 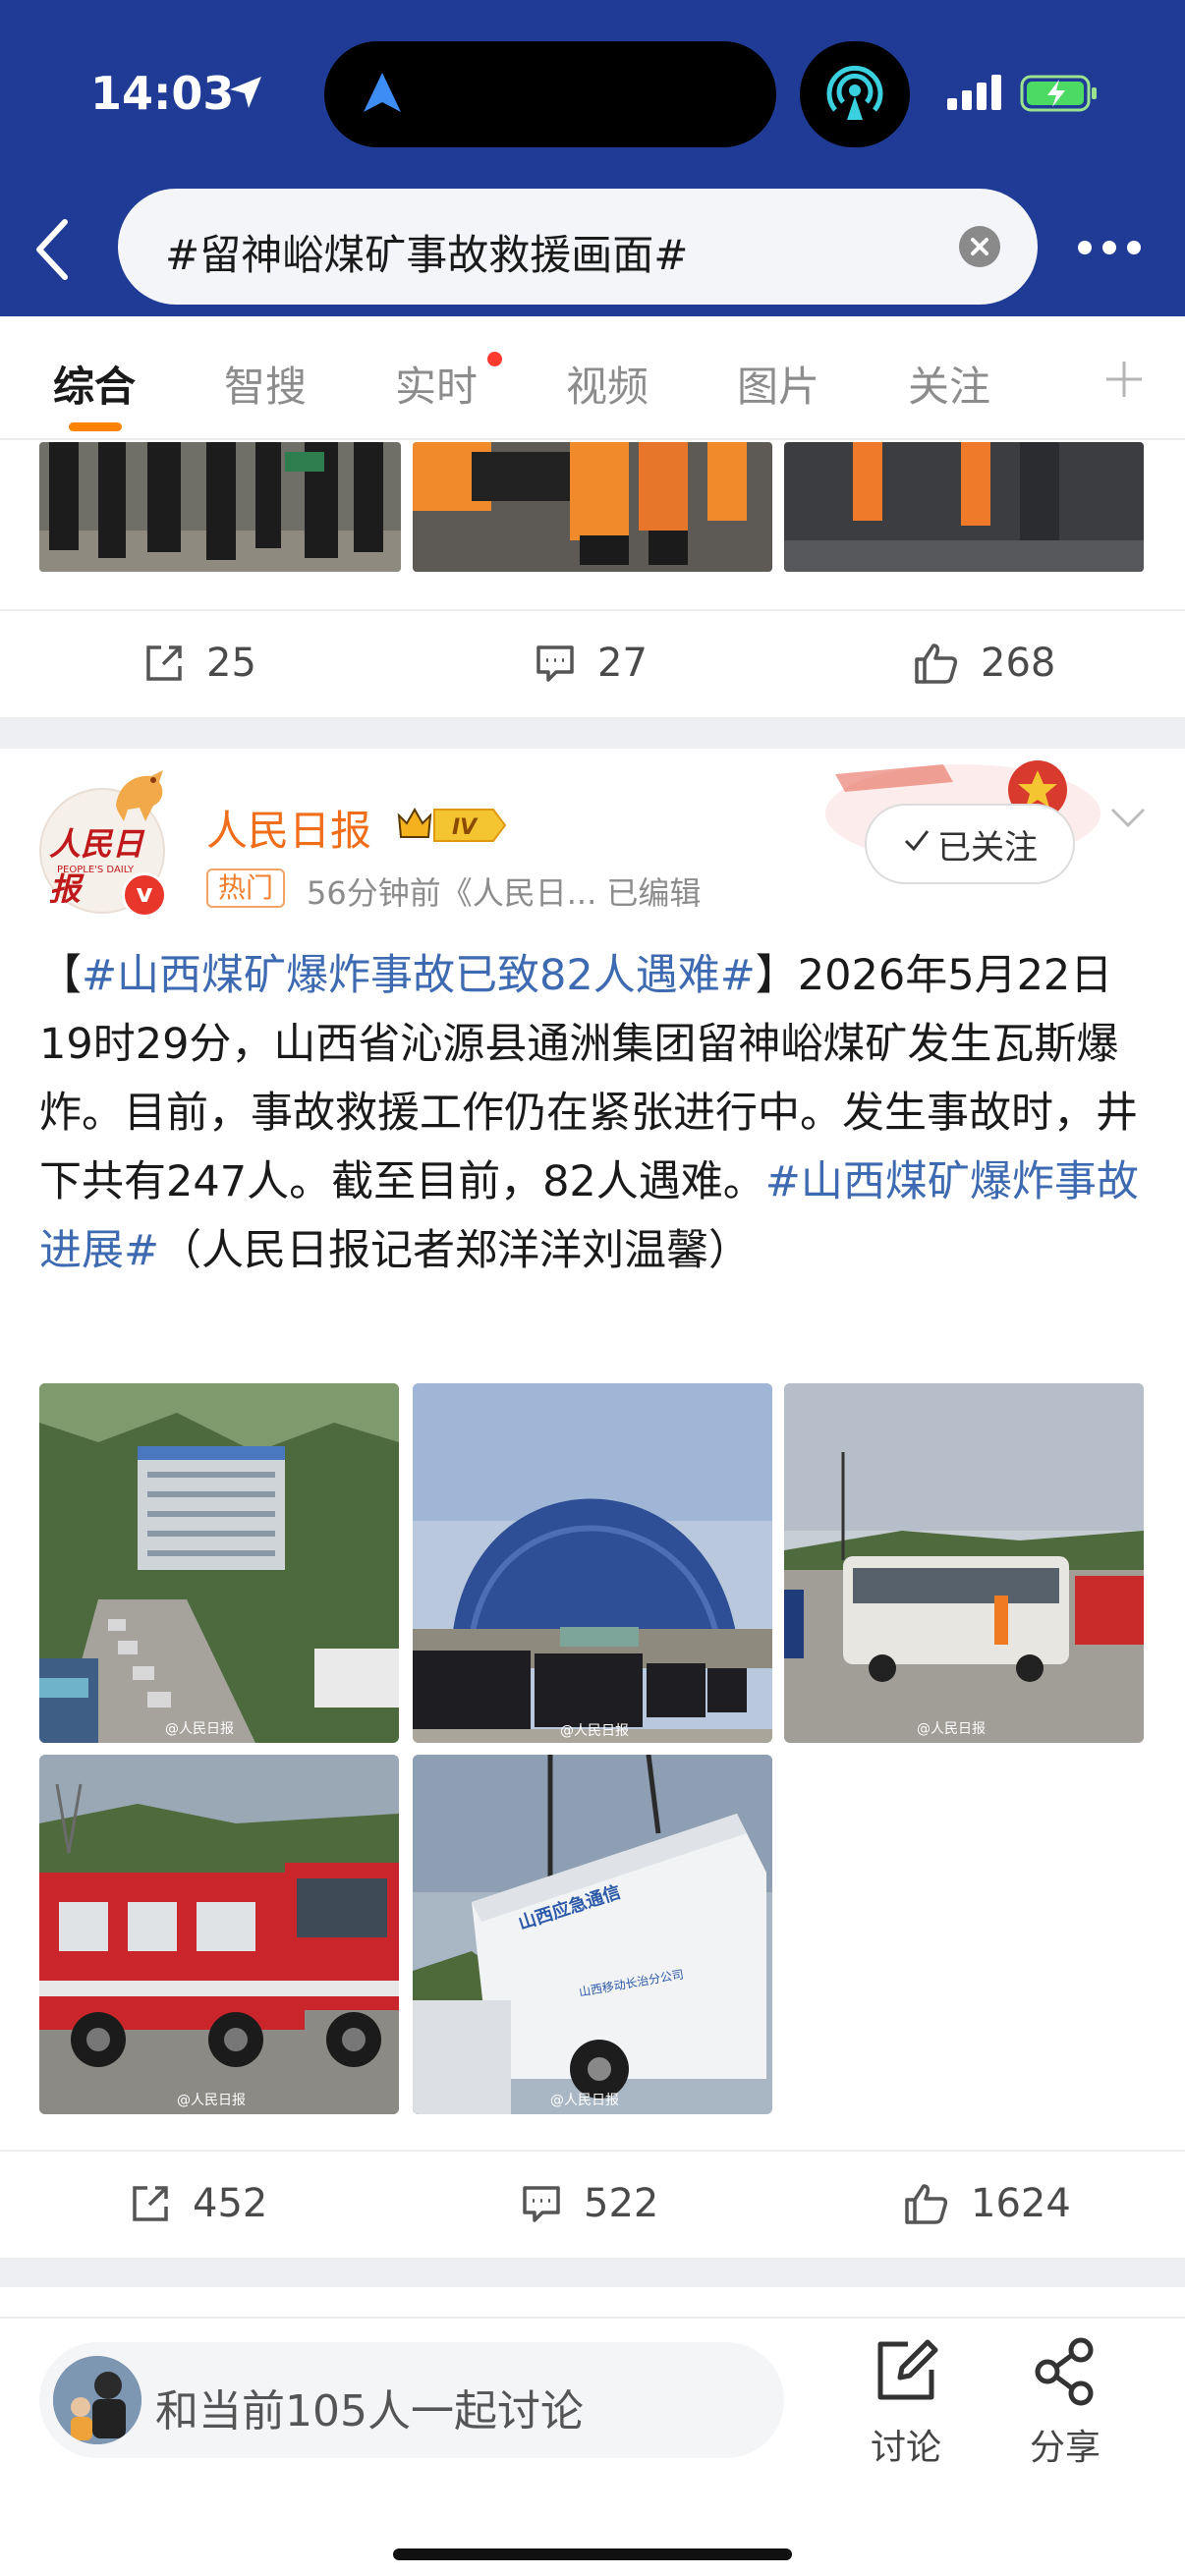 What do you see at coordinates (1124, 379) in the screenshot?
I see `add-tab-icon` at bounding box center [1124, 379].